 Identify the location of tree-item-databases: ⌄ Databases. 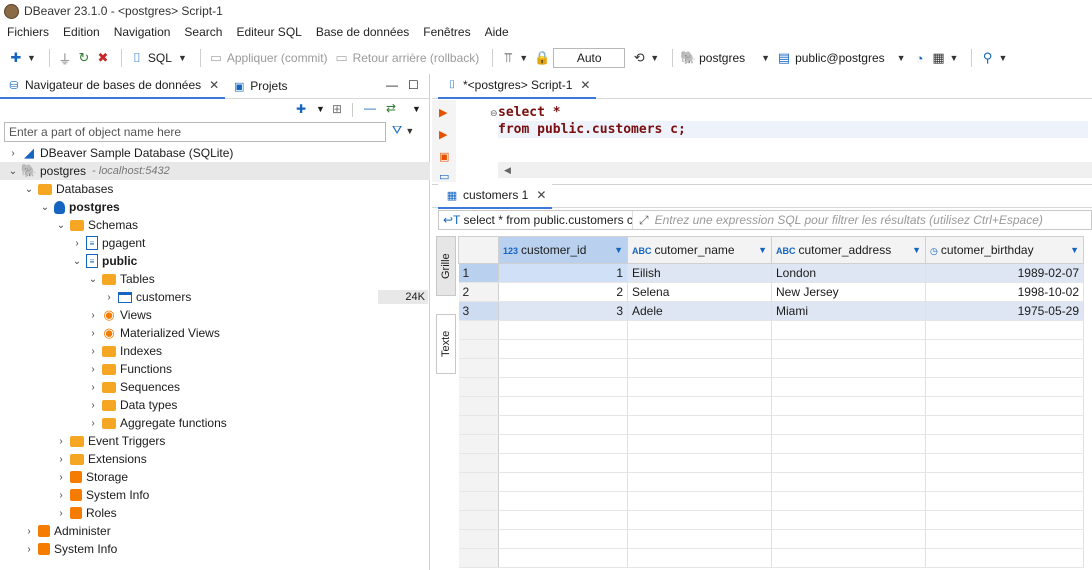
(215, 189).